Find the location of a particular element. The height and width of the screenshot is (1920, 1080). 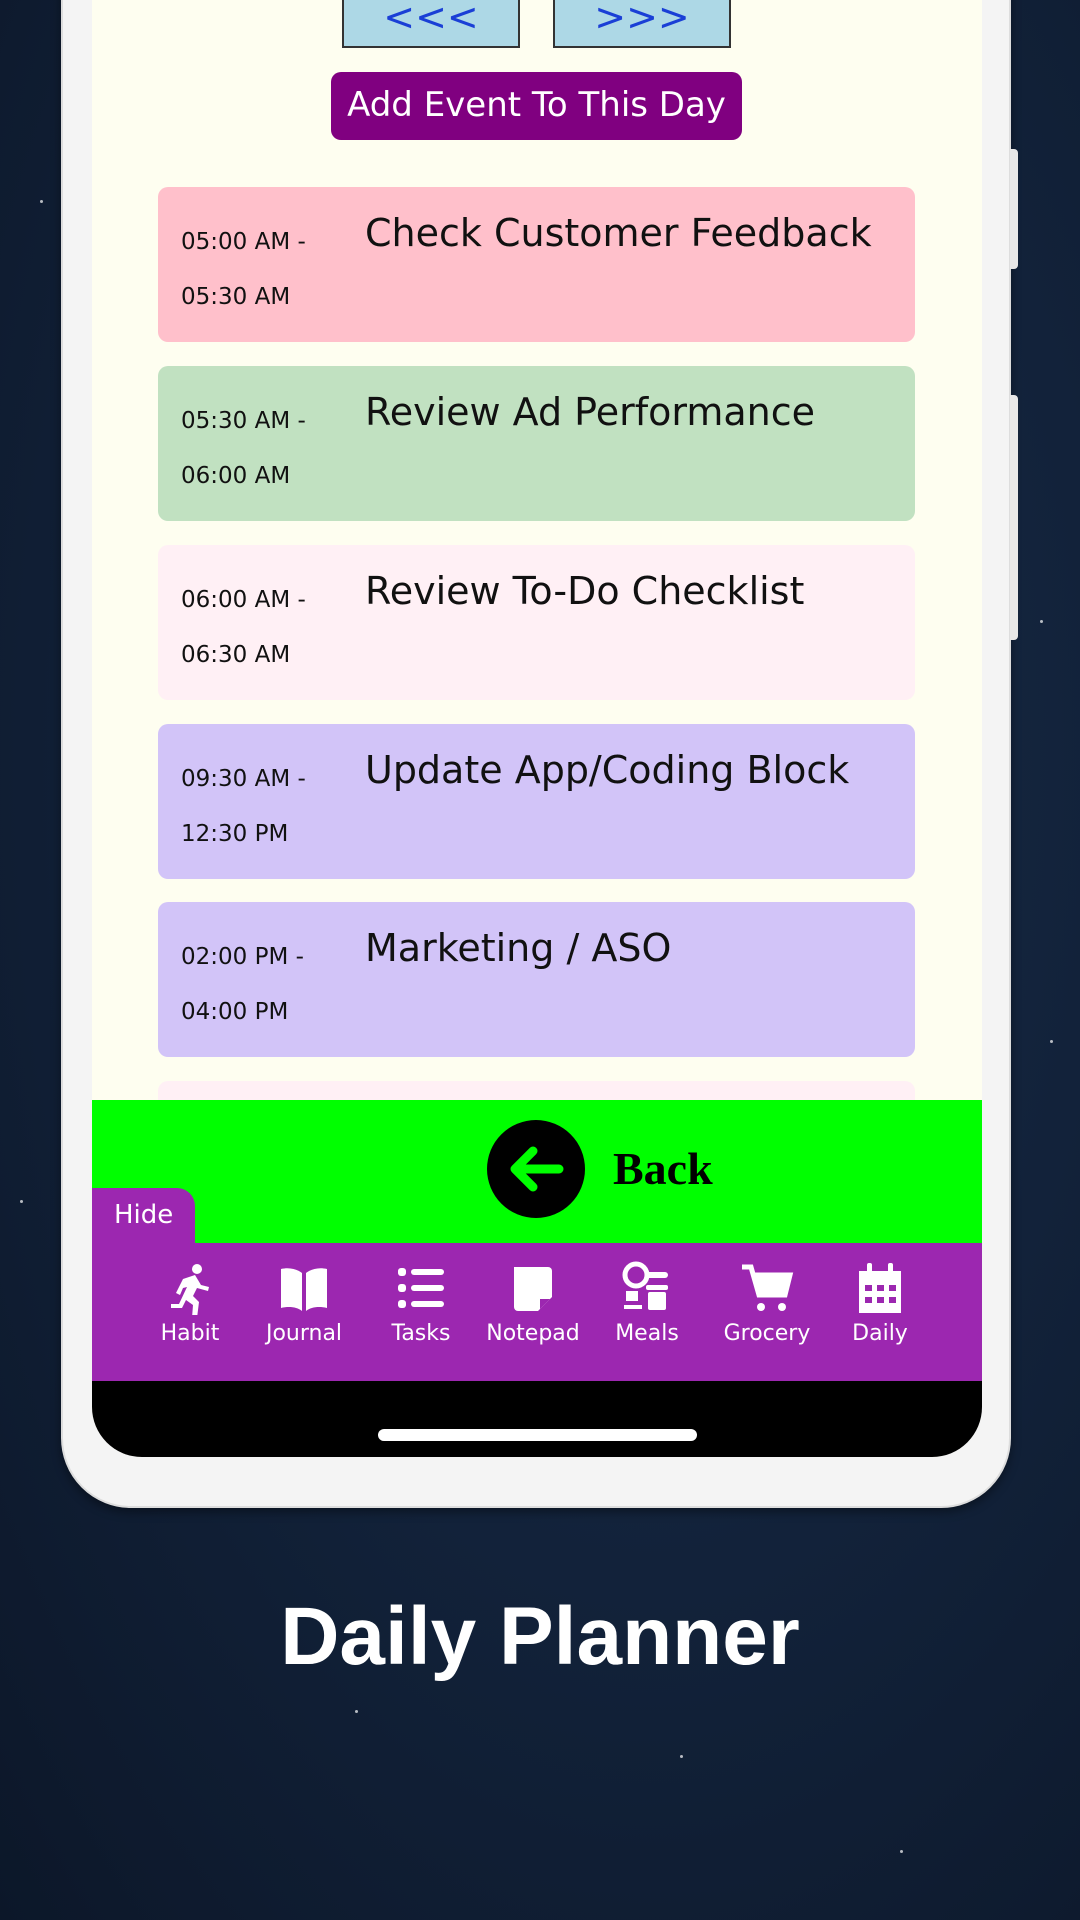

back-bar: Back is located at coordinates (537, 1172).